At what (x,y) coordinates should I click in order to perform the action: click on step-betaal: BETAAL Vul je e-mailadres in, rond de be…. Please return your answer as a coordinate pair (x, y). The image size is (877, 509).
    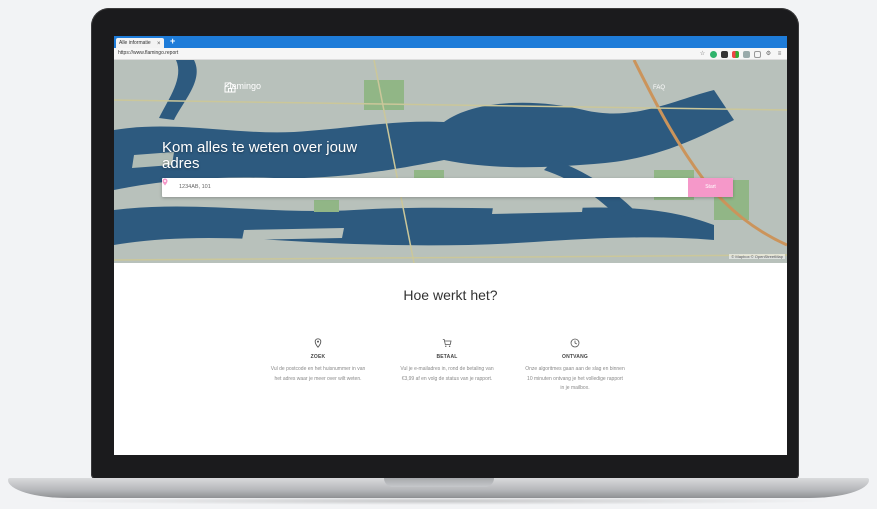
    Looking at the image, I should click on (447, 361).